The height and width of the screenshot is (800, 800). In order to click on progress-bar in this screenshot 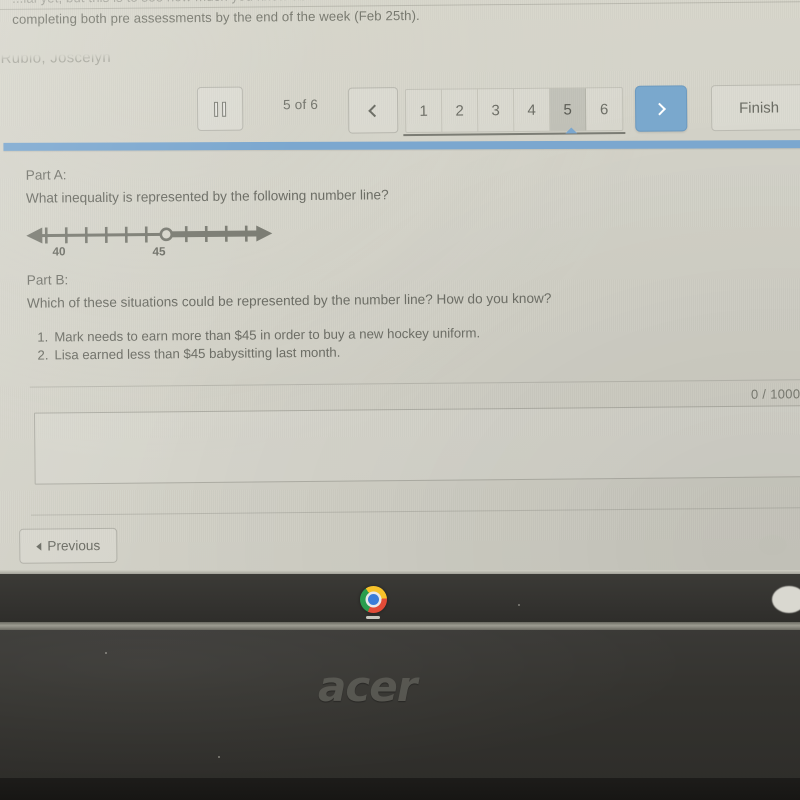, I will do `click(401, 145)`.